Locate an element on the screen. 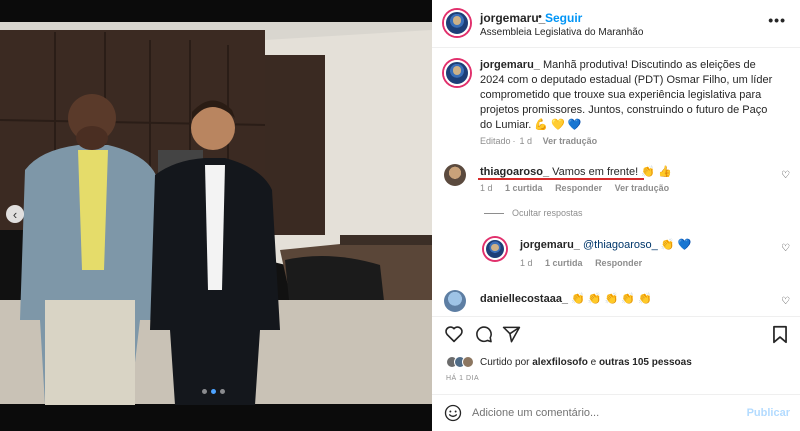 This screenshot has height=431, width=800. comment-text: Vamos em frente! 👏 👍 is located at coordinates (612, 172).